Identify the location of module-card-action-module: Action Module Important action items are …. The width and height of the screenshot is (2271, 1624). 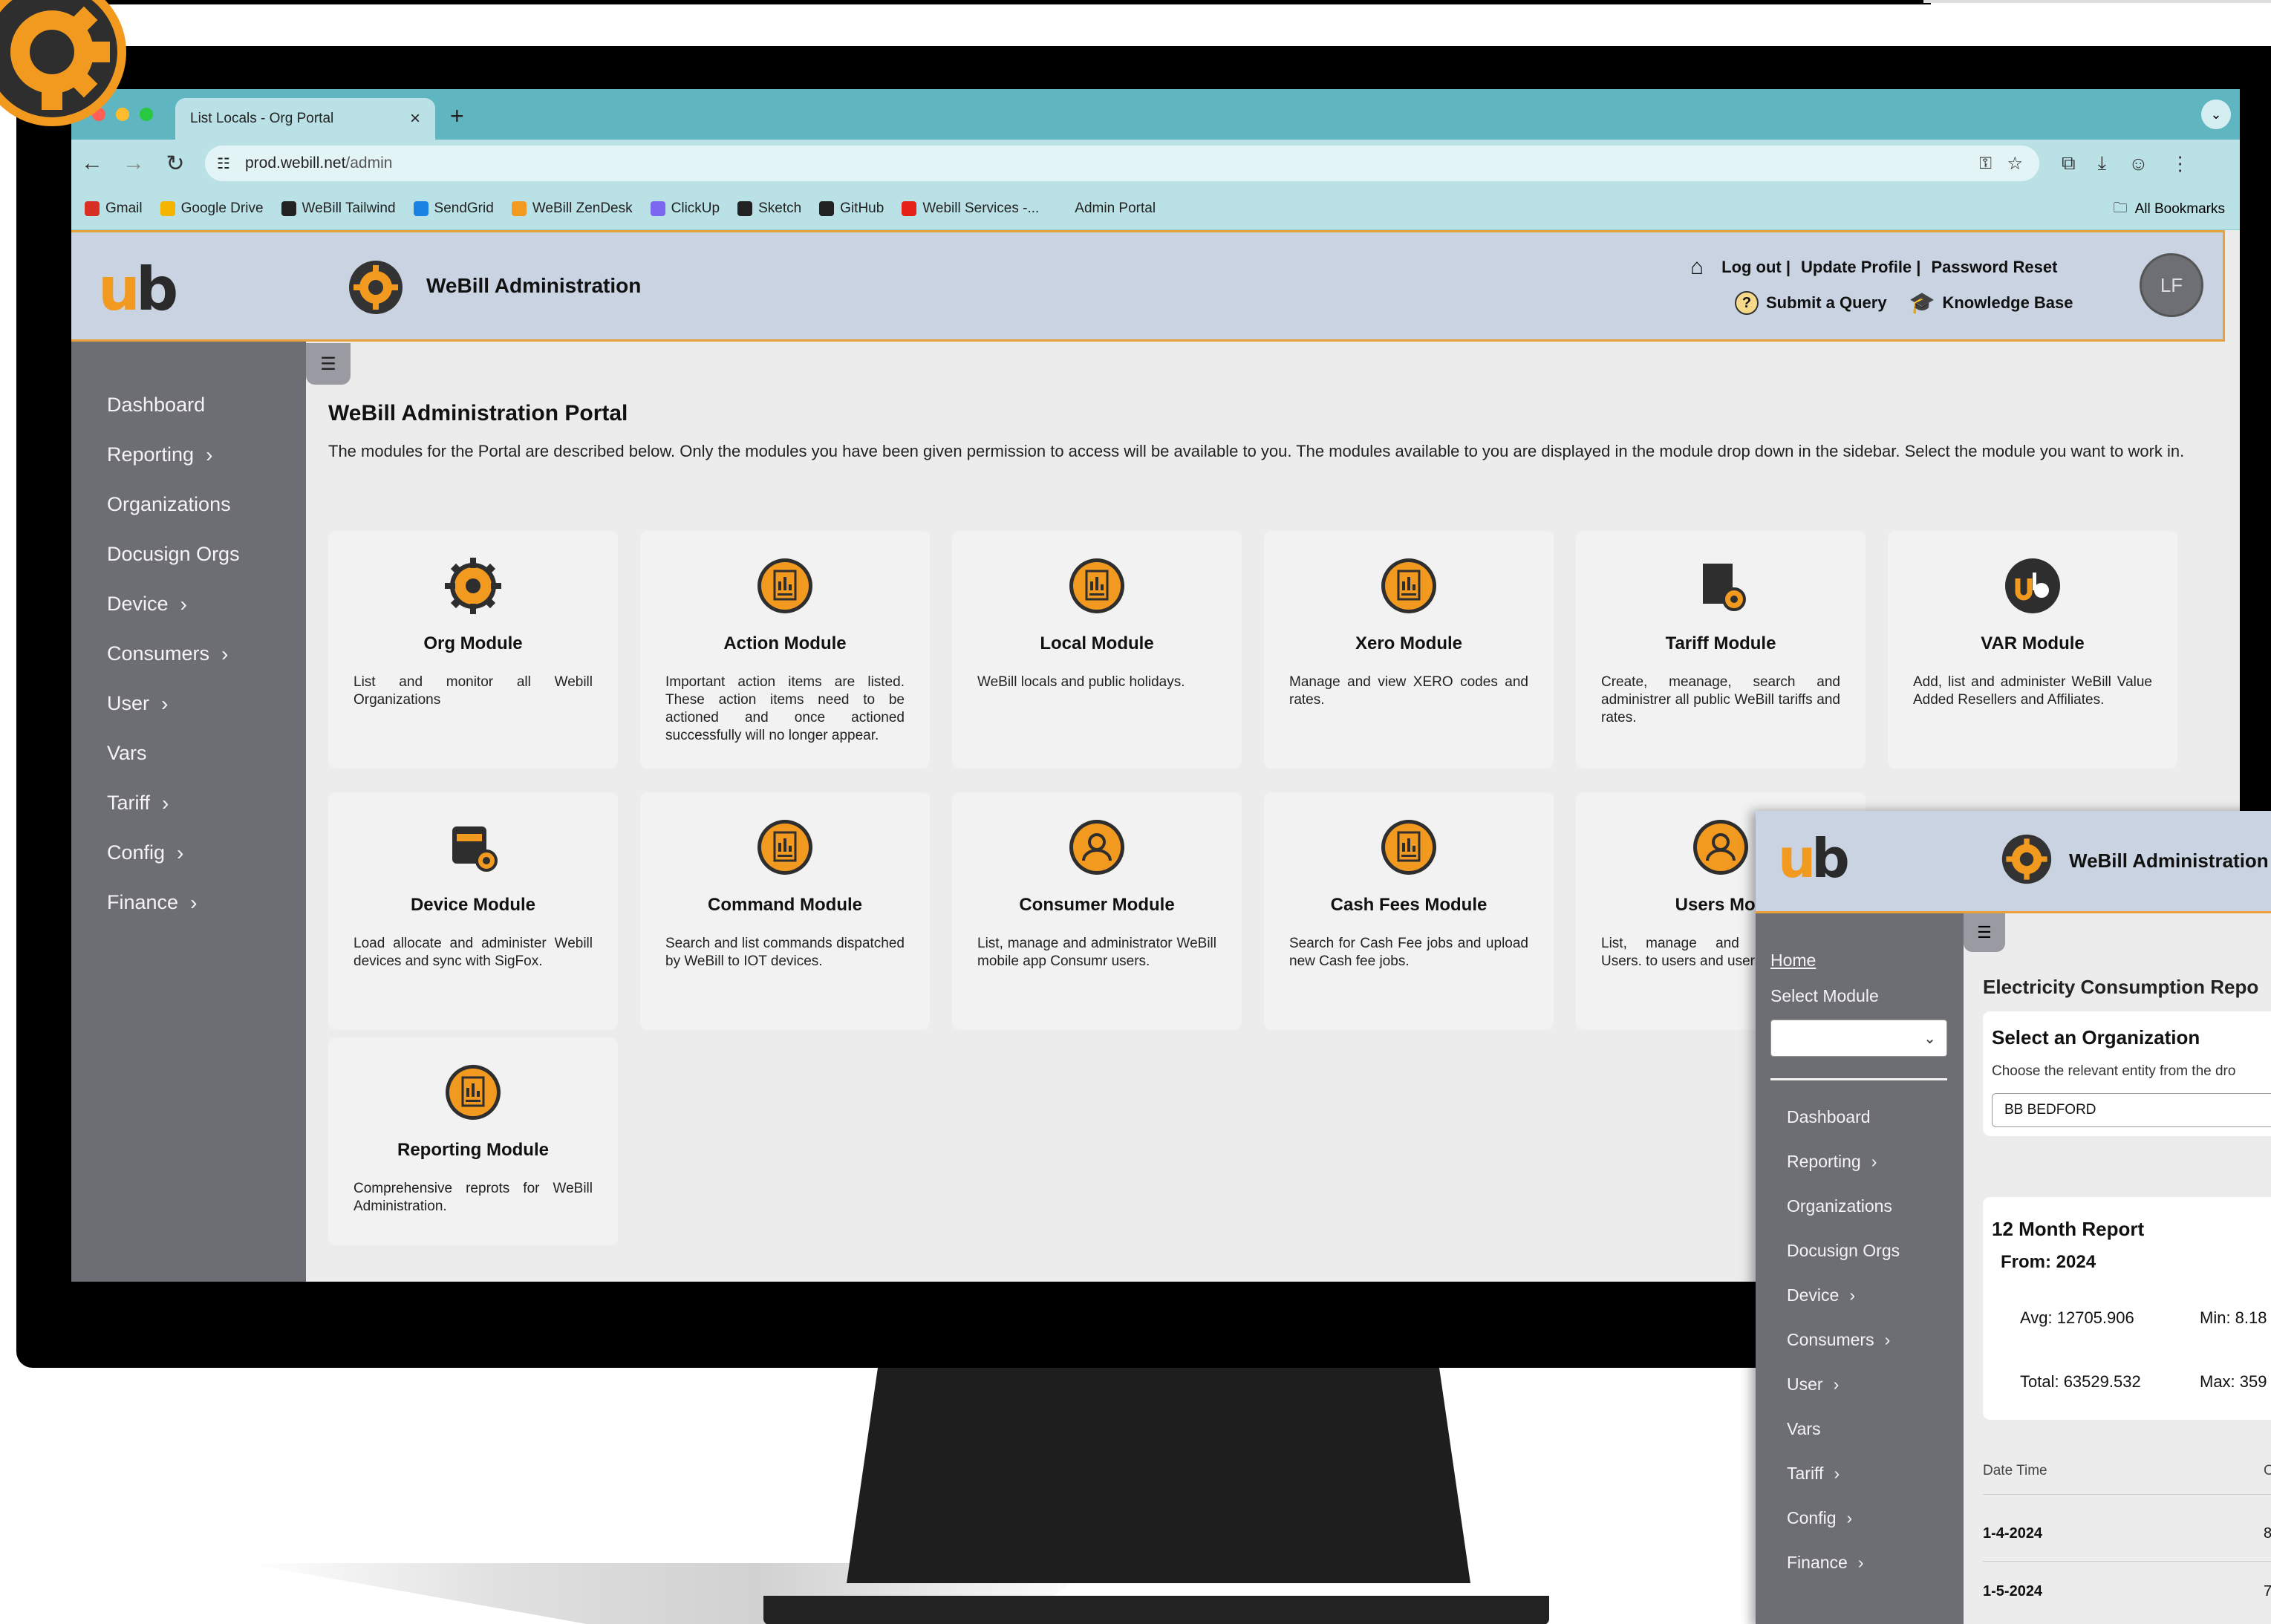
(785, 650).